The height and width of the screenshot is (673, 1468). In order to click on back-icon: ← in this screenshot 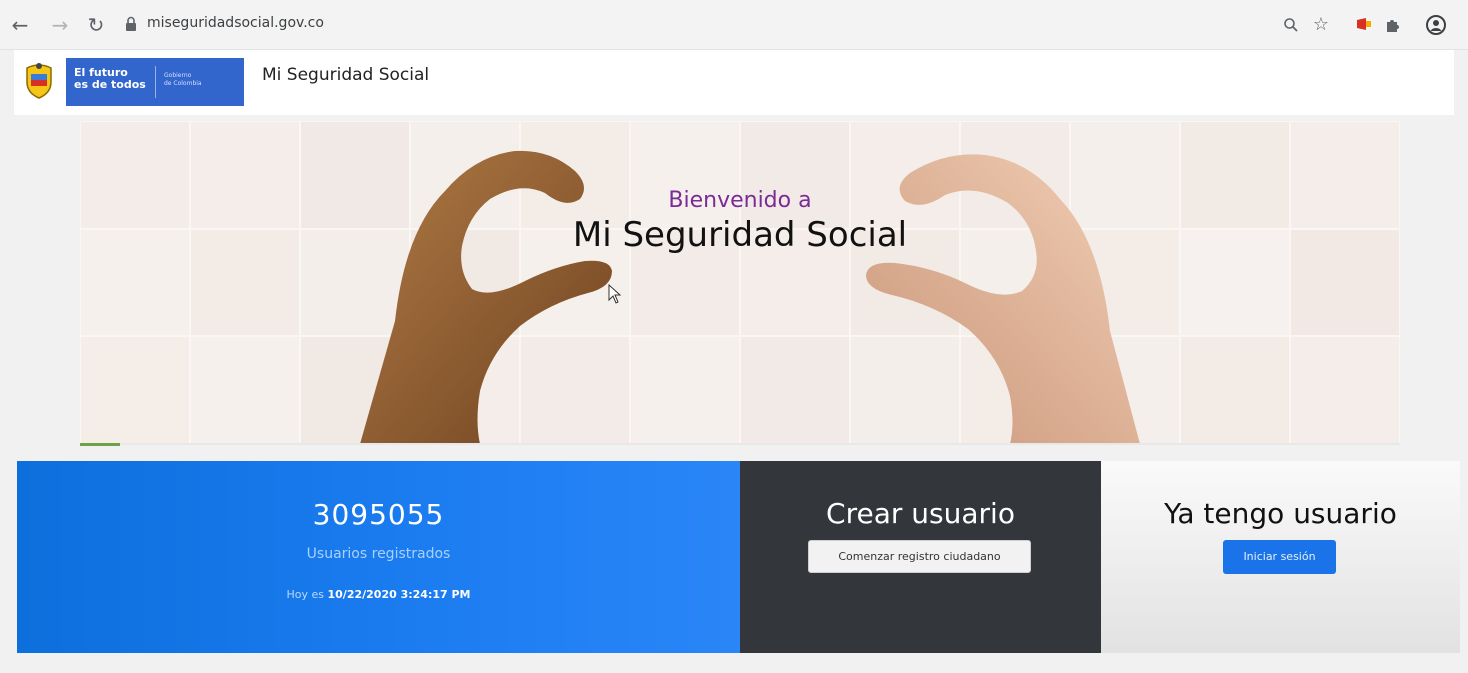, I will do `click(20, 25)`.